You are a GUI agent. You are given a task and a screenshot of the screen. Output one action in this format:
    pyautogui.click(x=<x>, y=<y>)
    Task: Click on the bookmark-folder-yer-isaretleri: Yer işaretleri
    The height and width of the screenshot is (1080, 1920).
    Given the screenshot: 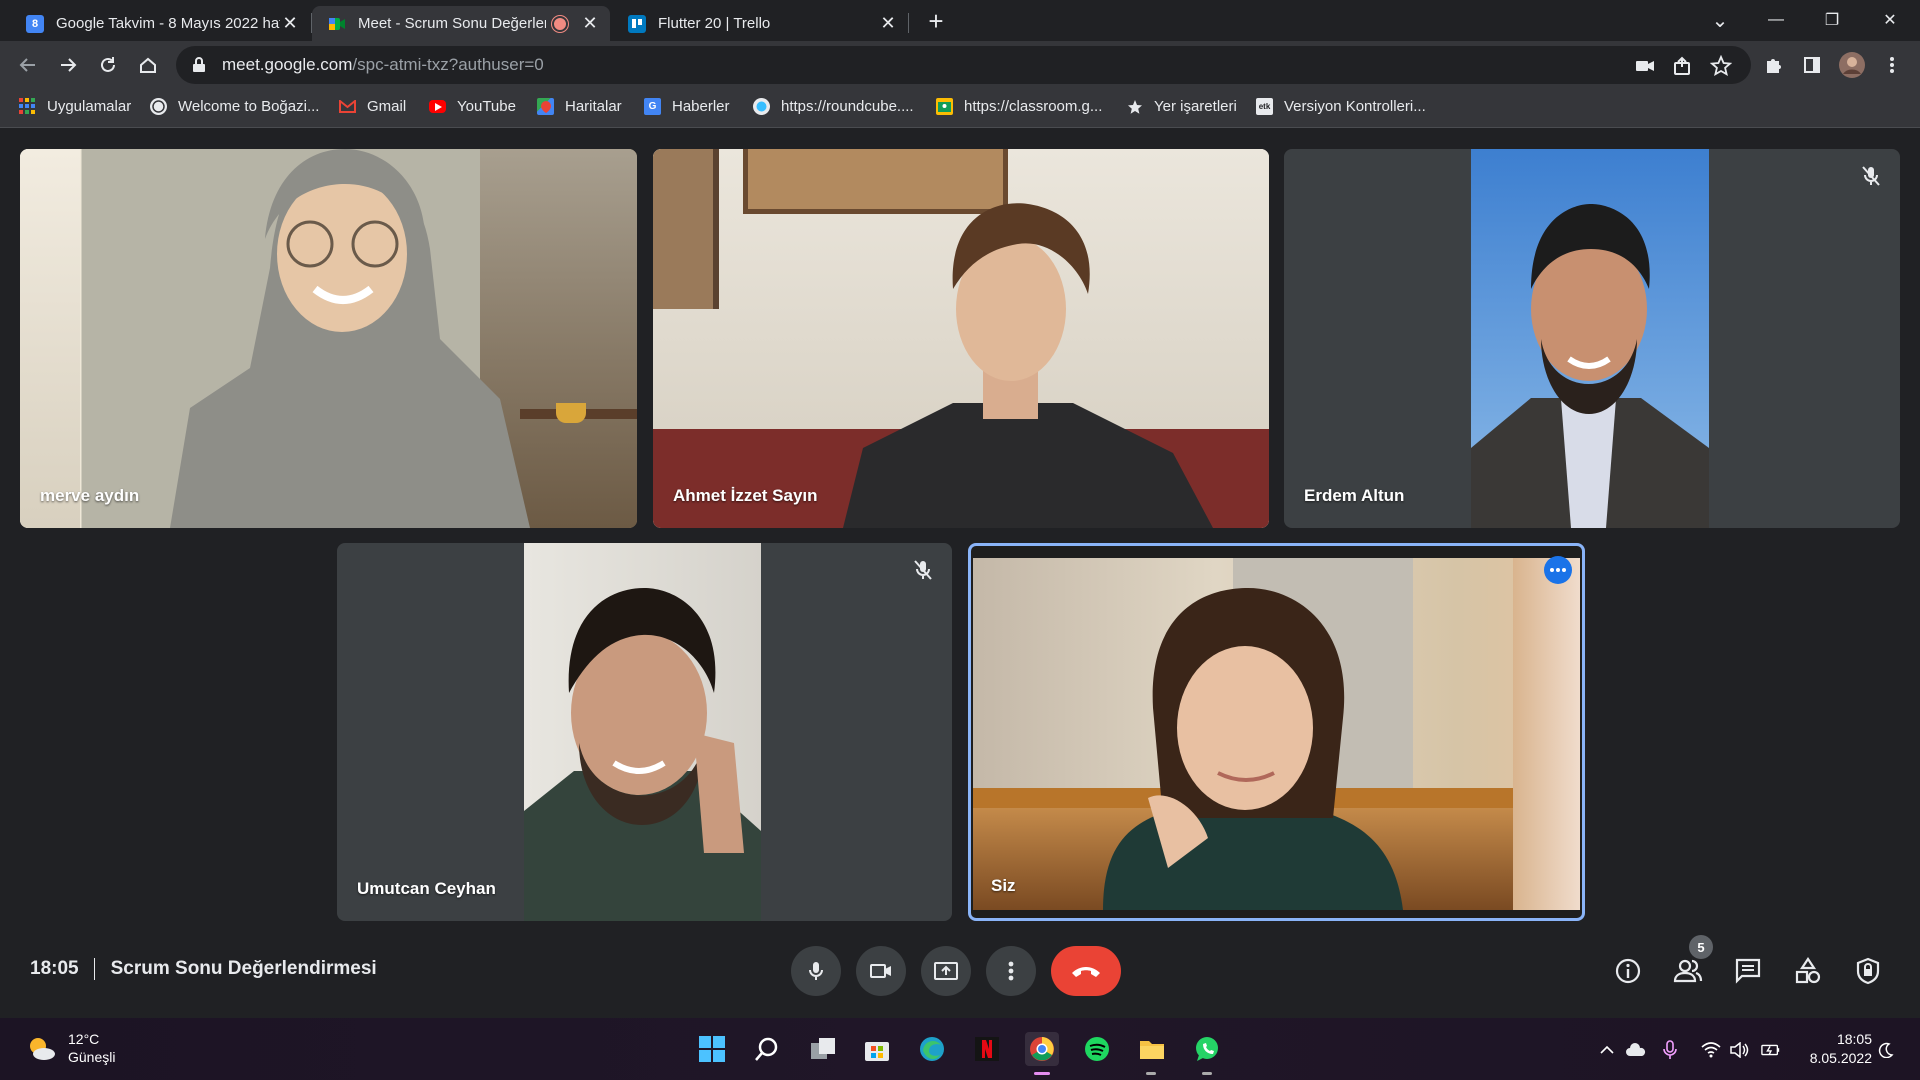 What is the action you would take?
    pyautogui.click(x=1181, y=106)
    